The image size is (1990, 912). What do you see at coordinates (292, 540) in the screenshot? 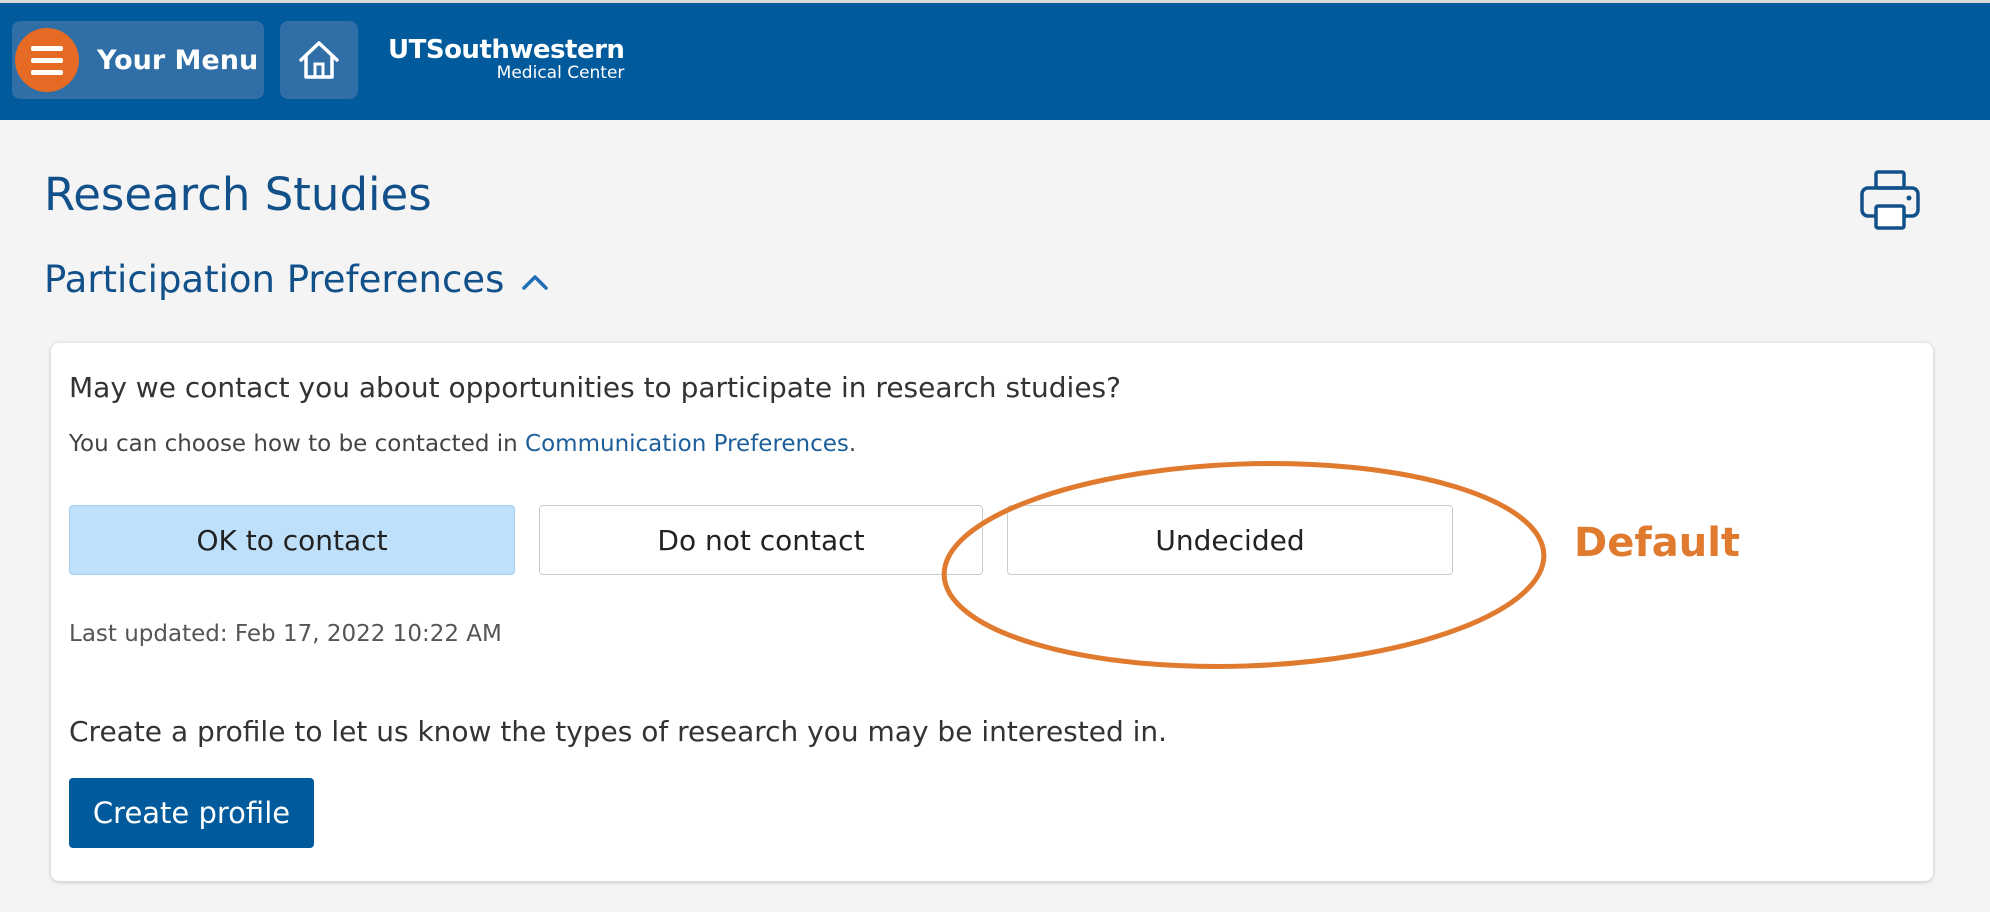
I see `ok-to-contact-button: OK to contact` at bounding box center [292, 540].